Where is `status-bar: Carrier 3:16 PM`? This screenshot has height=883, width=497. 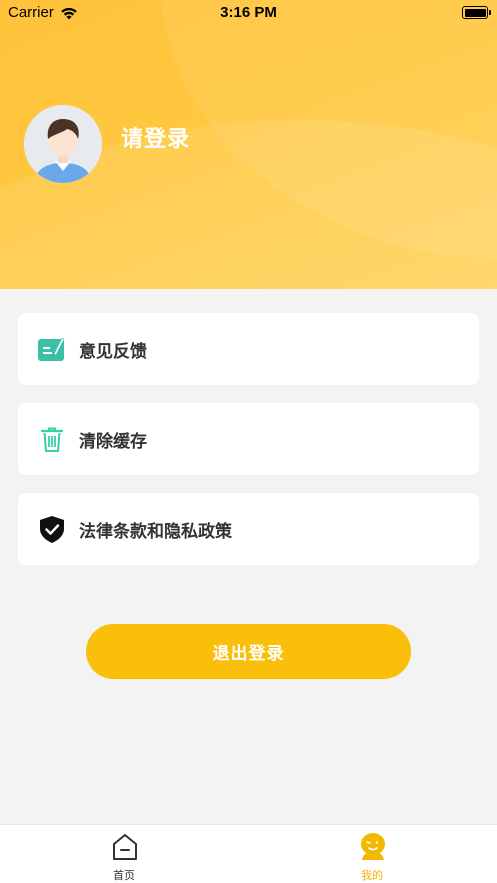 status-bar: Carrier 3:16 PM is located at coordinates (248, 13).